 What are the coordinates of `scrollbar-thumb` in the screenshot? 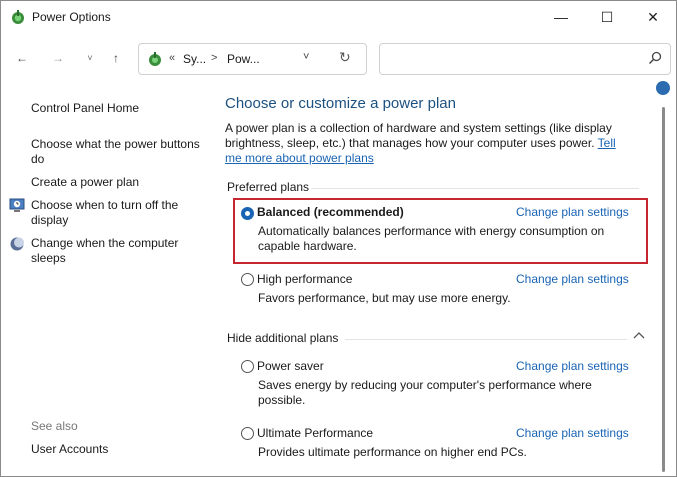 It's located at (663, 289).